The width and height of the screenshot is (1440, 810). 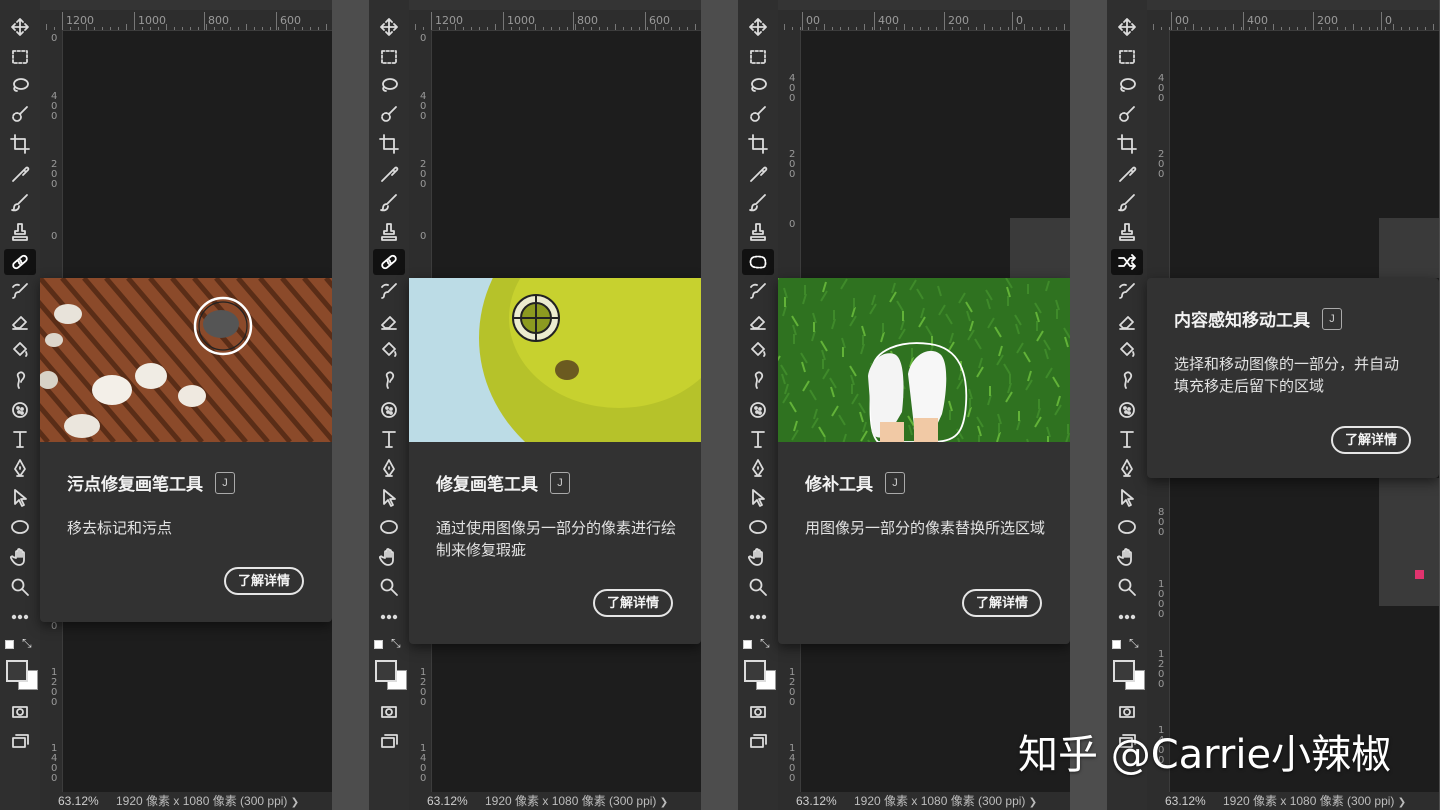 I want to click on patch-icon, so click(x=758, y=262).